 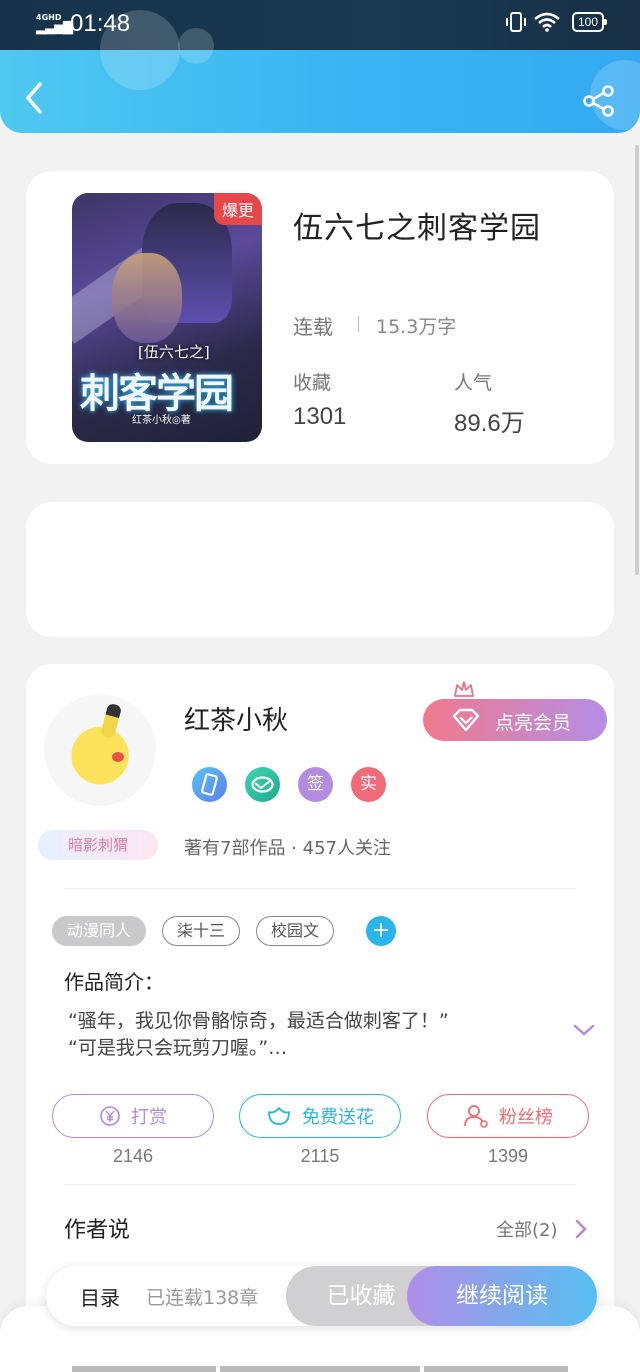 What do you see at coordinates (99, 931) in the screenshot?
I see `tag-anime-fanfic: 动漫同人` at bounding box center [99, 931].